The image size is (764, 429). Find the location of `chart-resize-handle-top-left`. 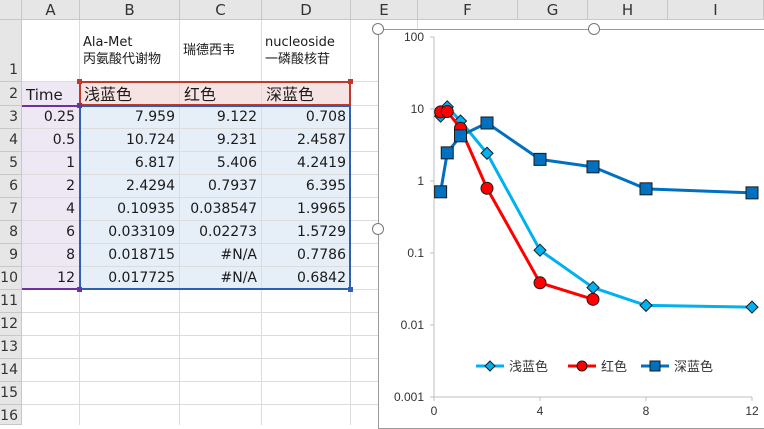

chart-resize-handle-top-left is located at coordinates (378, 29).